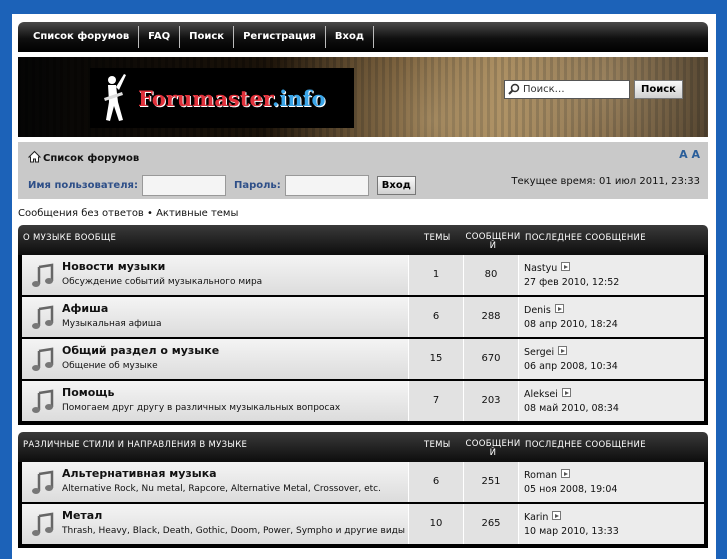  What do you see at coordinates (162, 282) in the screenshot?
I see `forum-description: Обсуждение событий музыкального мира` at bounding box center [162, 282].